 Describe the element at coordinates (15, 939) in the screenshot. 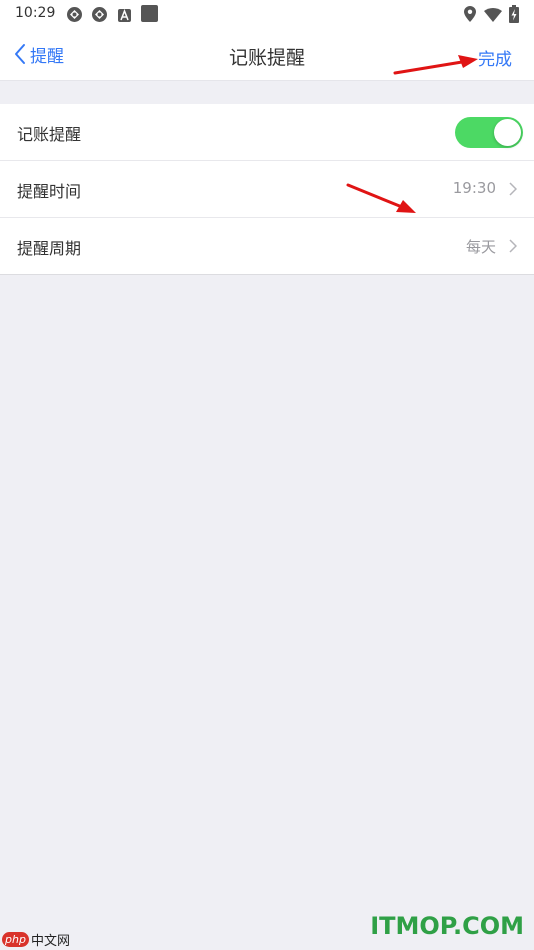

I see `watermark-badge: php` at that location.